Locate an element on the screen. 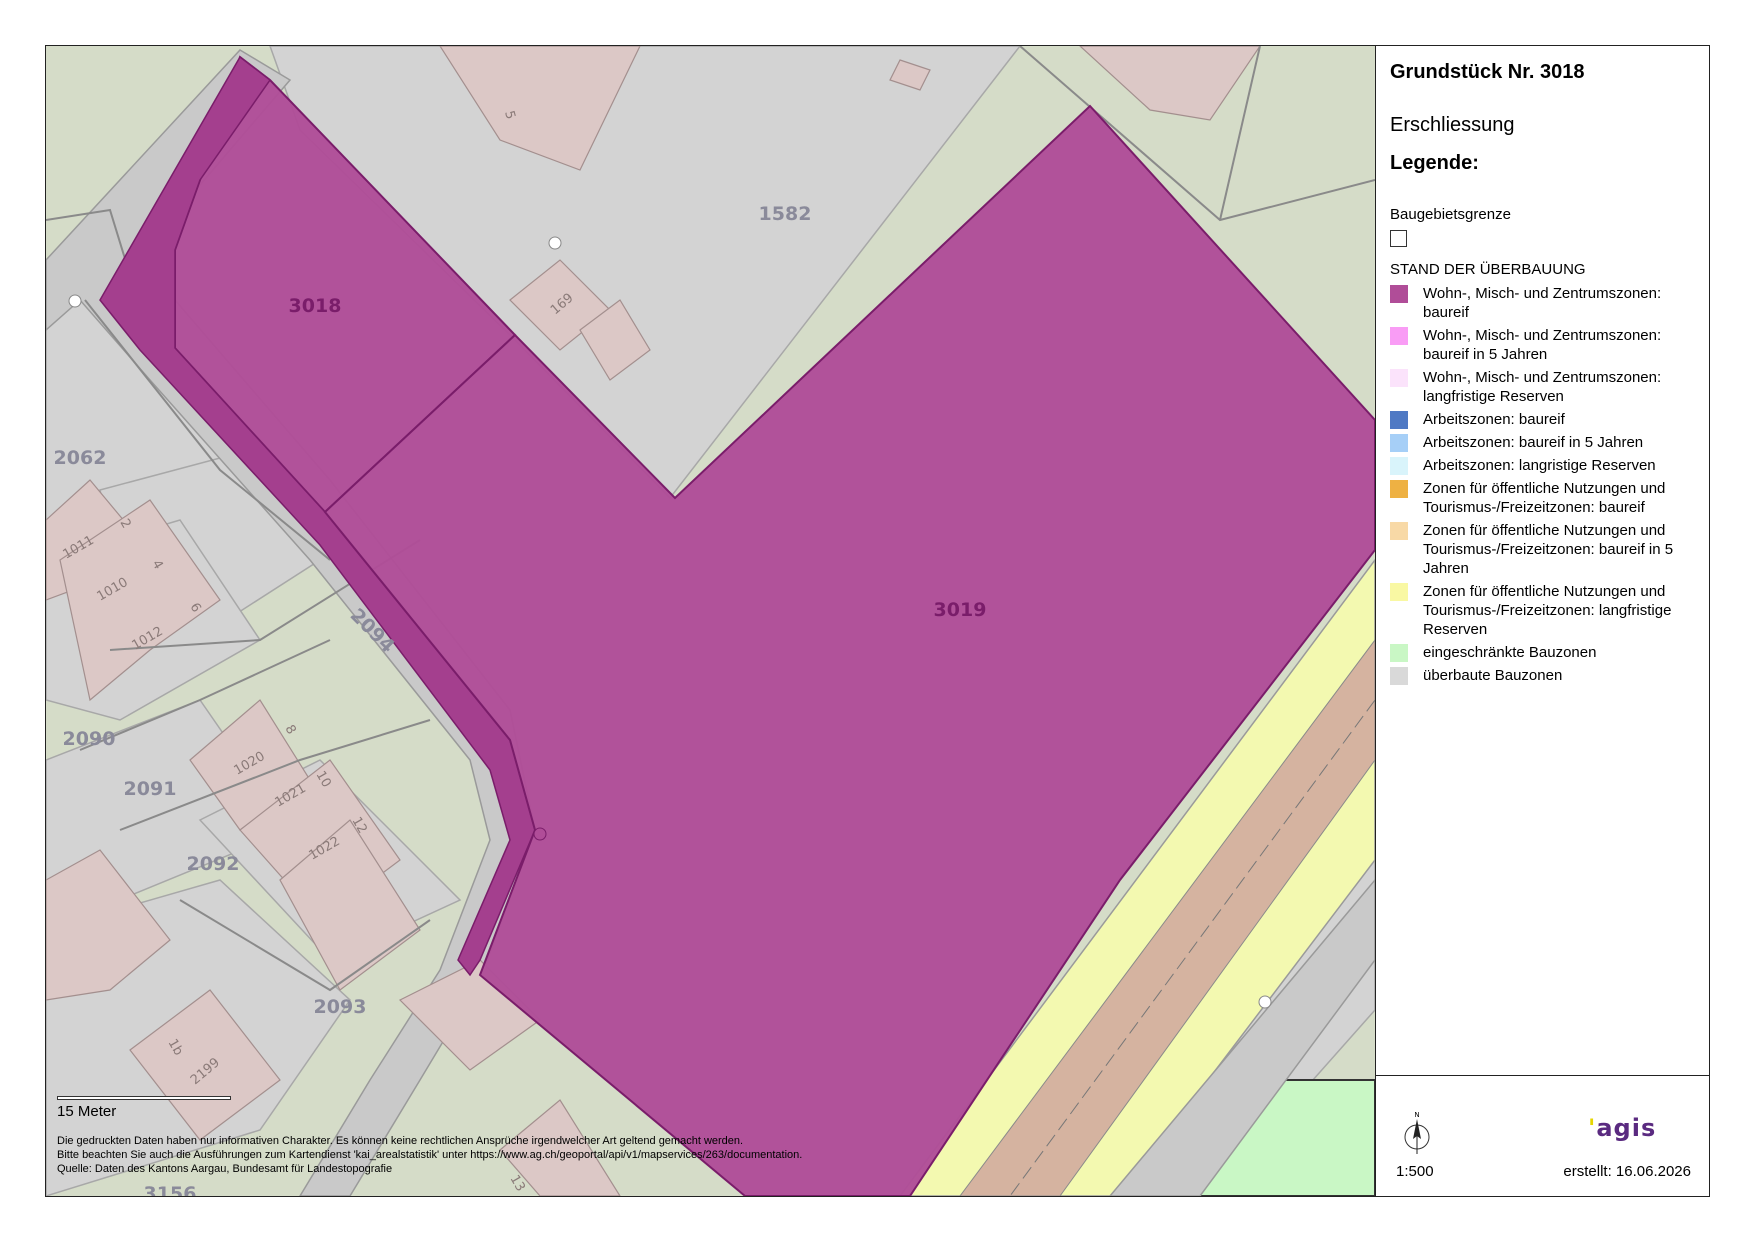 Image resolution: width=1755 pixels, height=1240 pixels. boundary-label: Baugebietsgrenze is located at coordinates (1450, 214).